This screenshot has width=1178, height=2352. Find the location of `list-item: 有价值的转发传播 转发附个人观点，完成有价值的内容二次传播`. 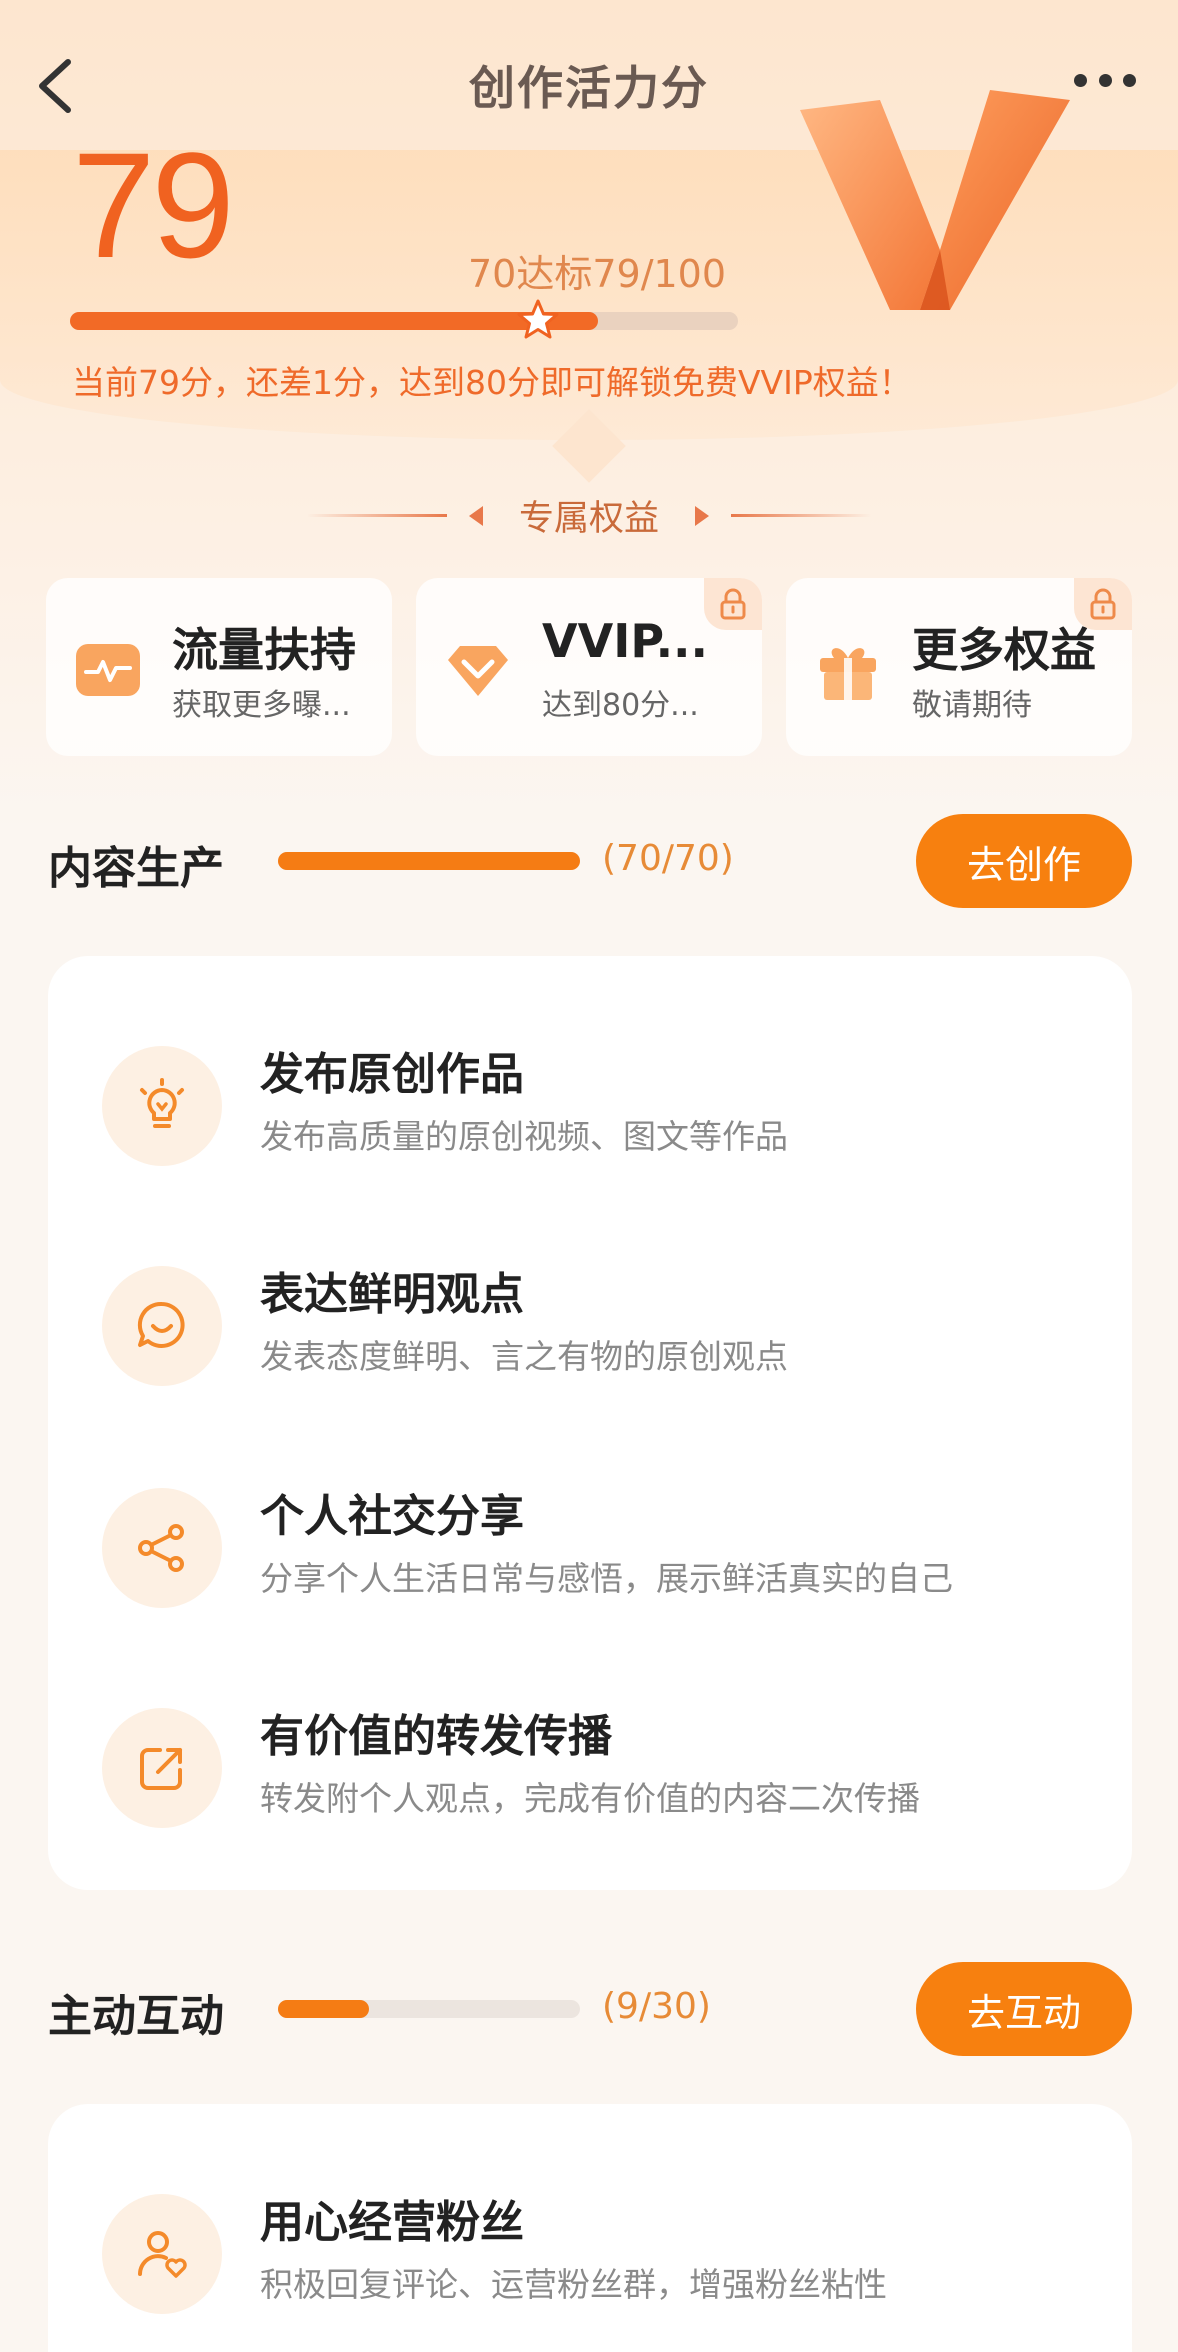

list-item: 有价值的转发传播 转发附个人观点，完成有价值的内容二次传播 is located at coordinates (590, 1758).